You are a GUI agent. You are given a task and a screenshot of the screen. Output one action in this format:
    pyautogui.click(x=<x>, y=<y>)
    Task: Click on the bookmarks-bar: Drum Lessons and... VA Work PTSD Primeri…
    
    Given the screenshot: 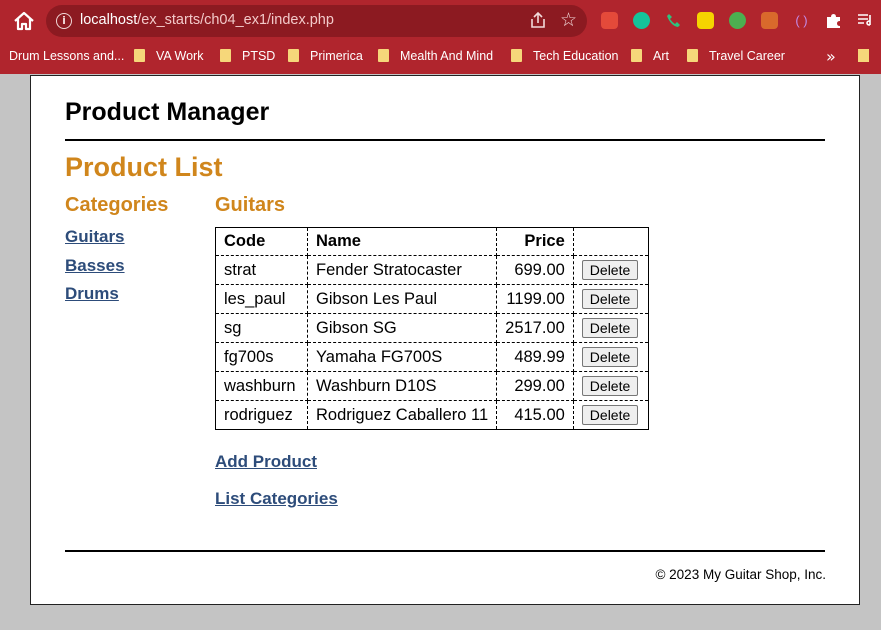 What is the action you would take?
    pyautogui.click(x=440, y=58)
    